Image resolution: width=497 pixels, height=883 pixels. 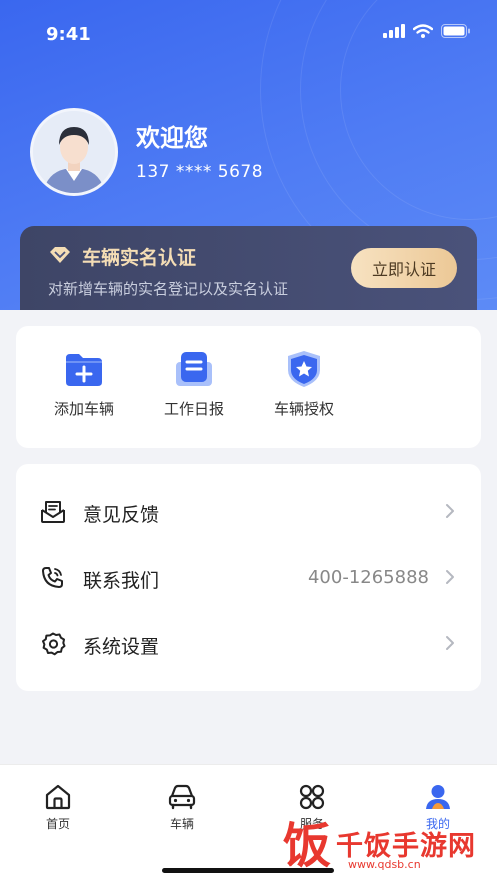 What do you see at coordinates (194, 369) in the screenshot?
I see `daily-report-icon` at bounding box center [194, 369].